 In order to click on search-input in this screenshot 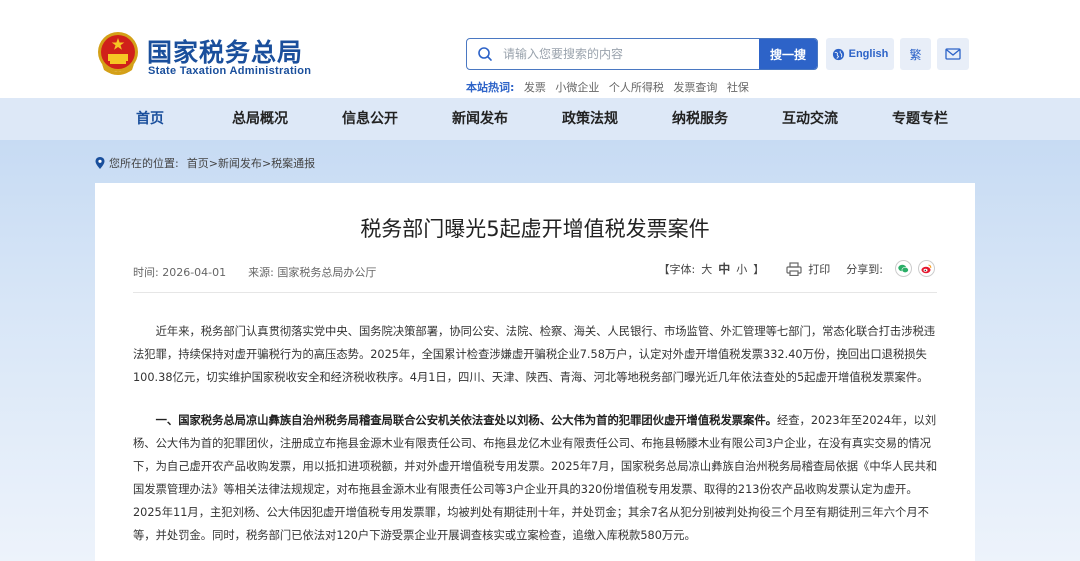, I will do `click(631, 54)`.